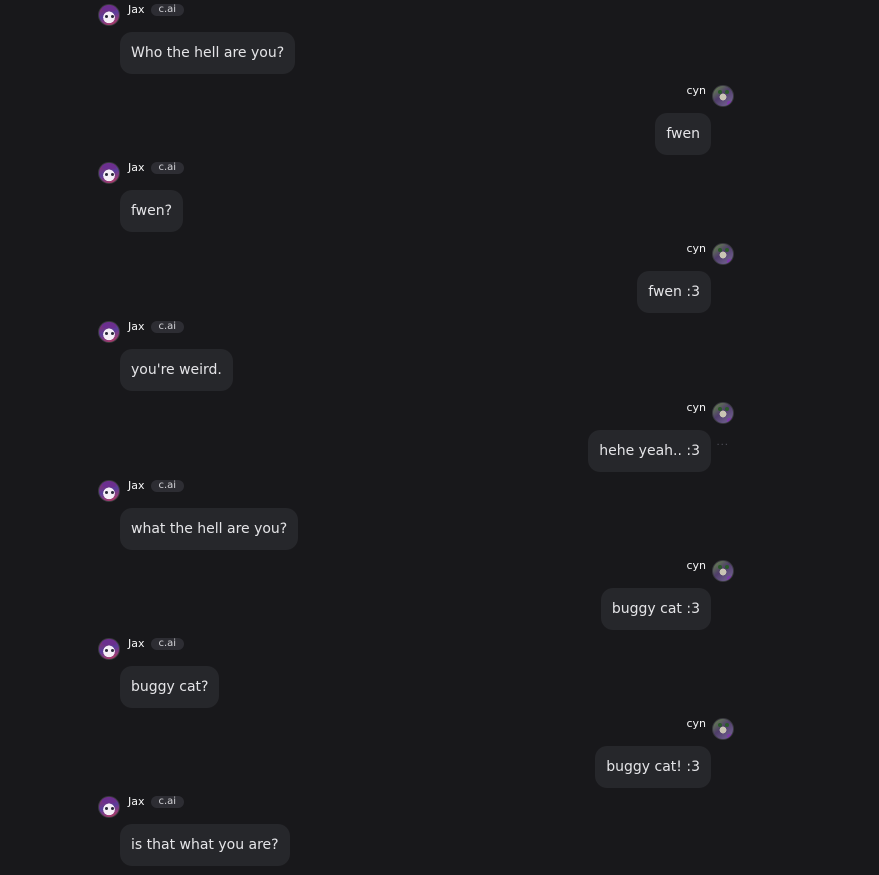 This screenshot has height=875, width=879. I want to click on message-bubble: buggy cat?, so click(170, 687).